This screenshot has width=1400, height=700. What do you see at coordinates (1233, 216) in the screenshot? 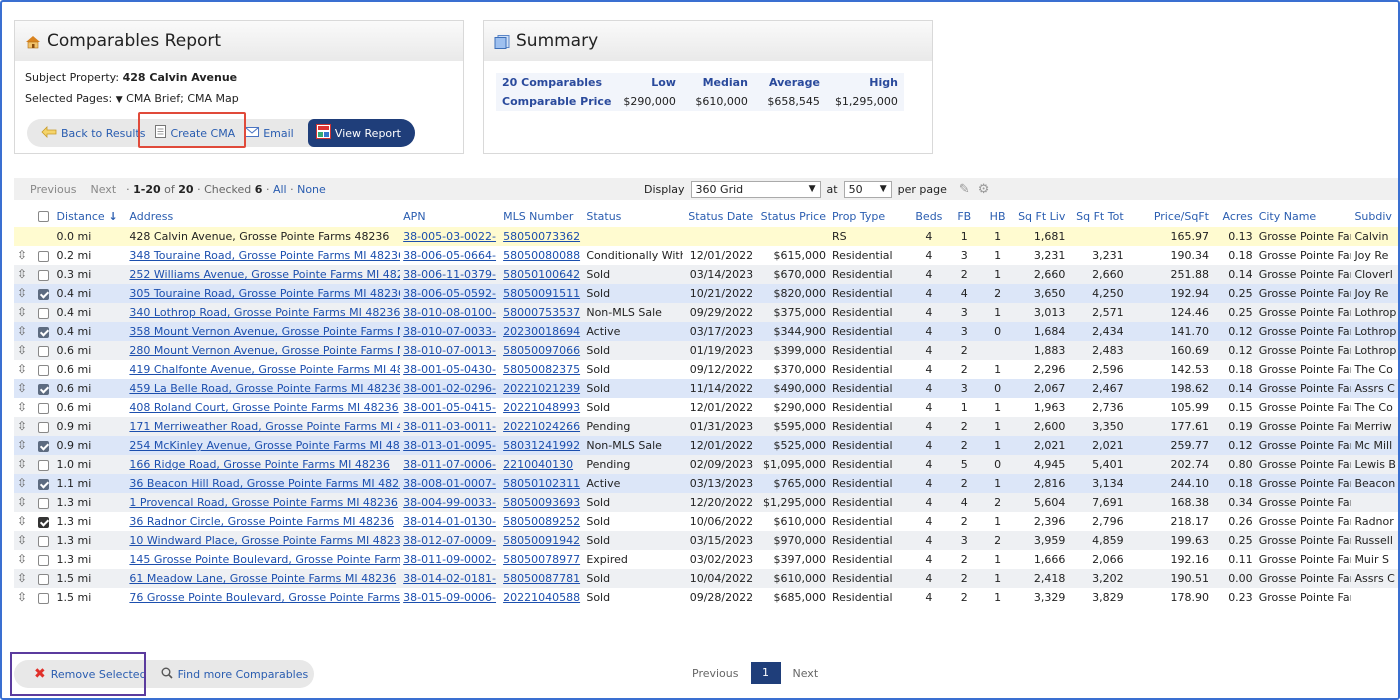
I see `col-acres: Acres` at bounding box center [1233, 216].